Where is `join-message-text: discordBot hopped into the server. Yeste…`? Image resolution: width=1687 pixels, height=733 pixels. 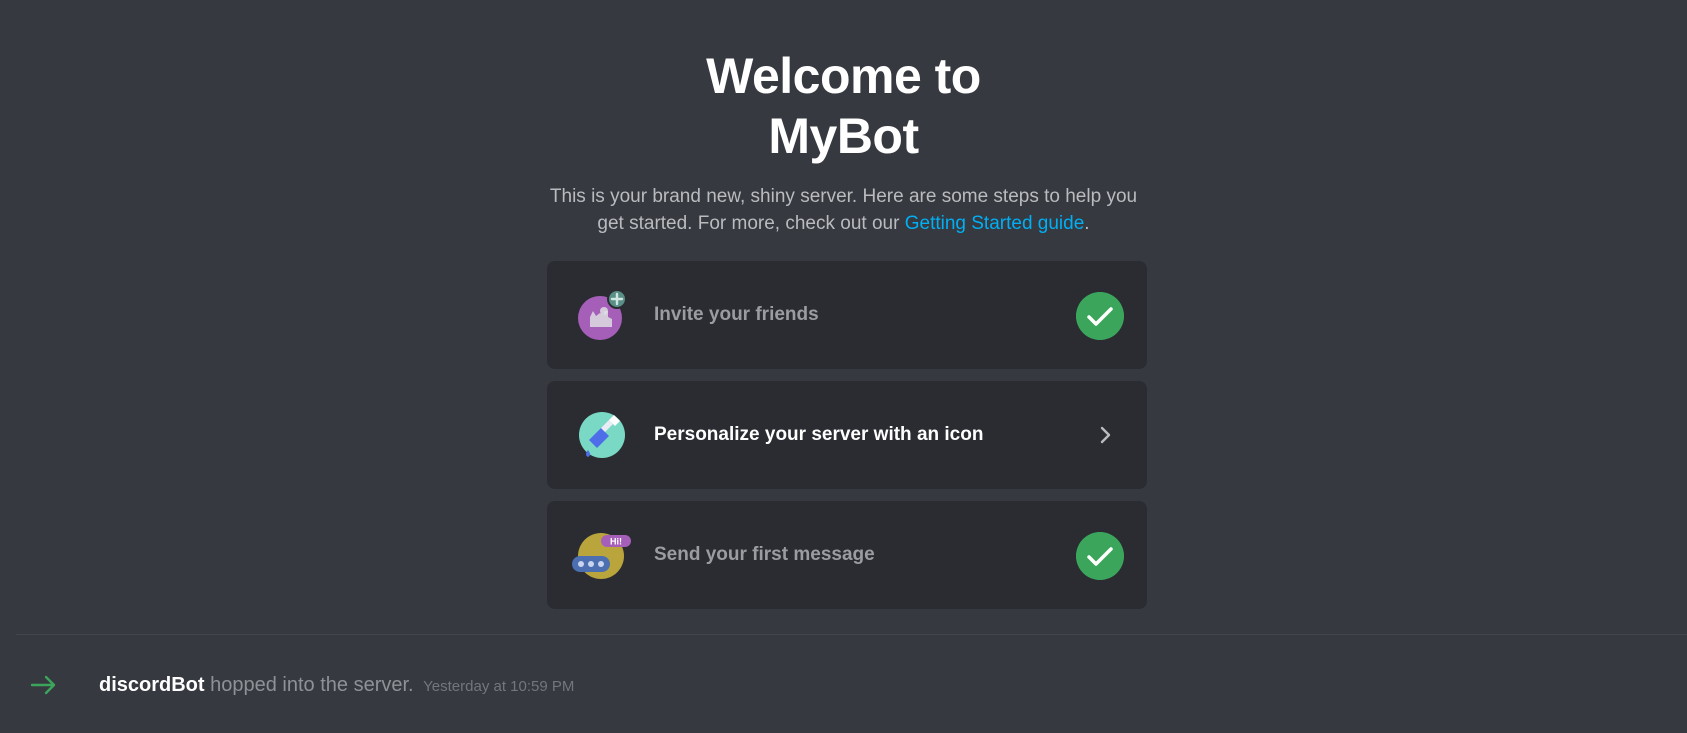
join-message-text: discordBot hopped into the server. Yeste… is located at coordinates (336, 686).